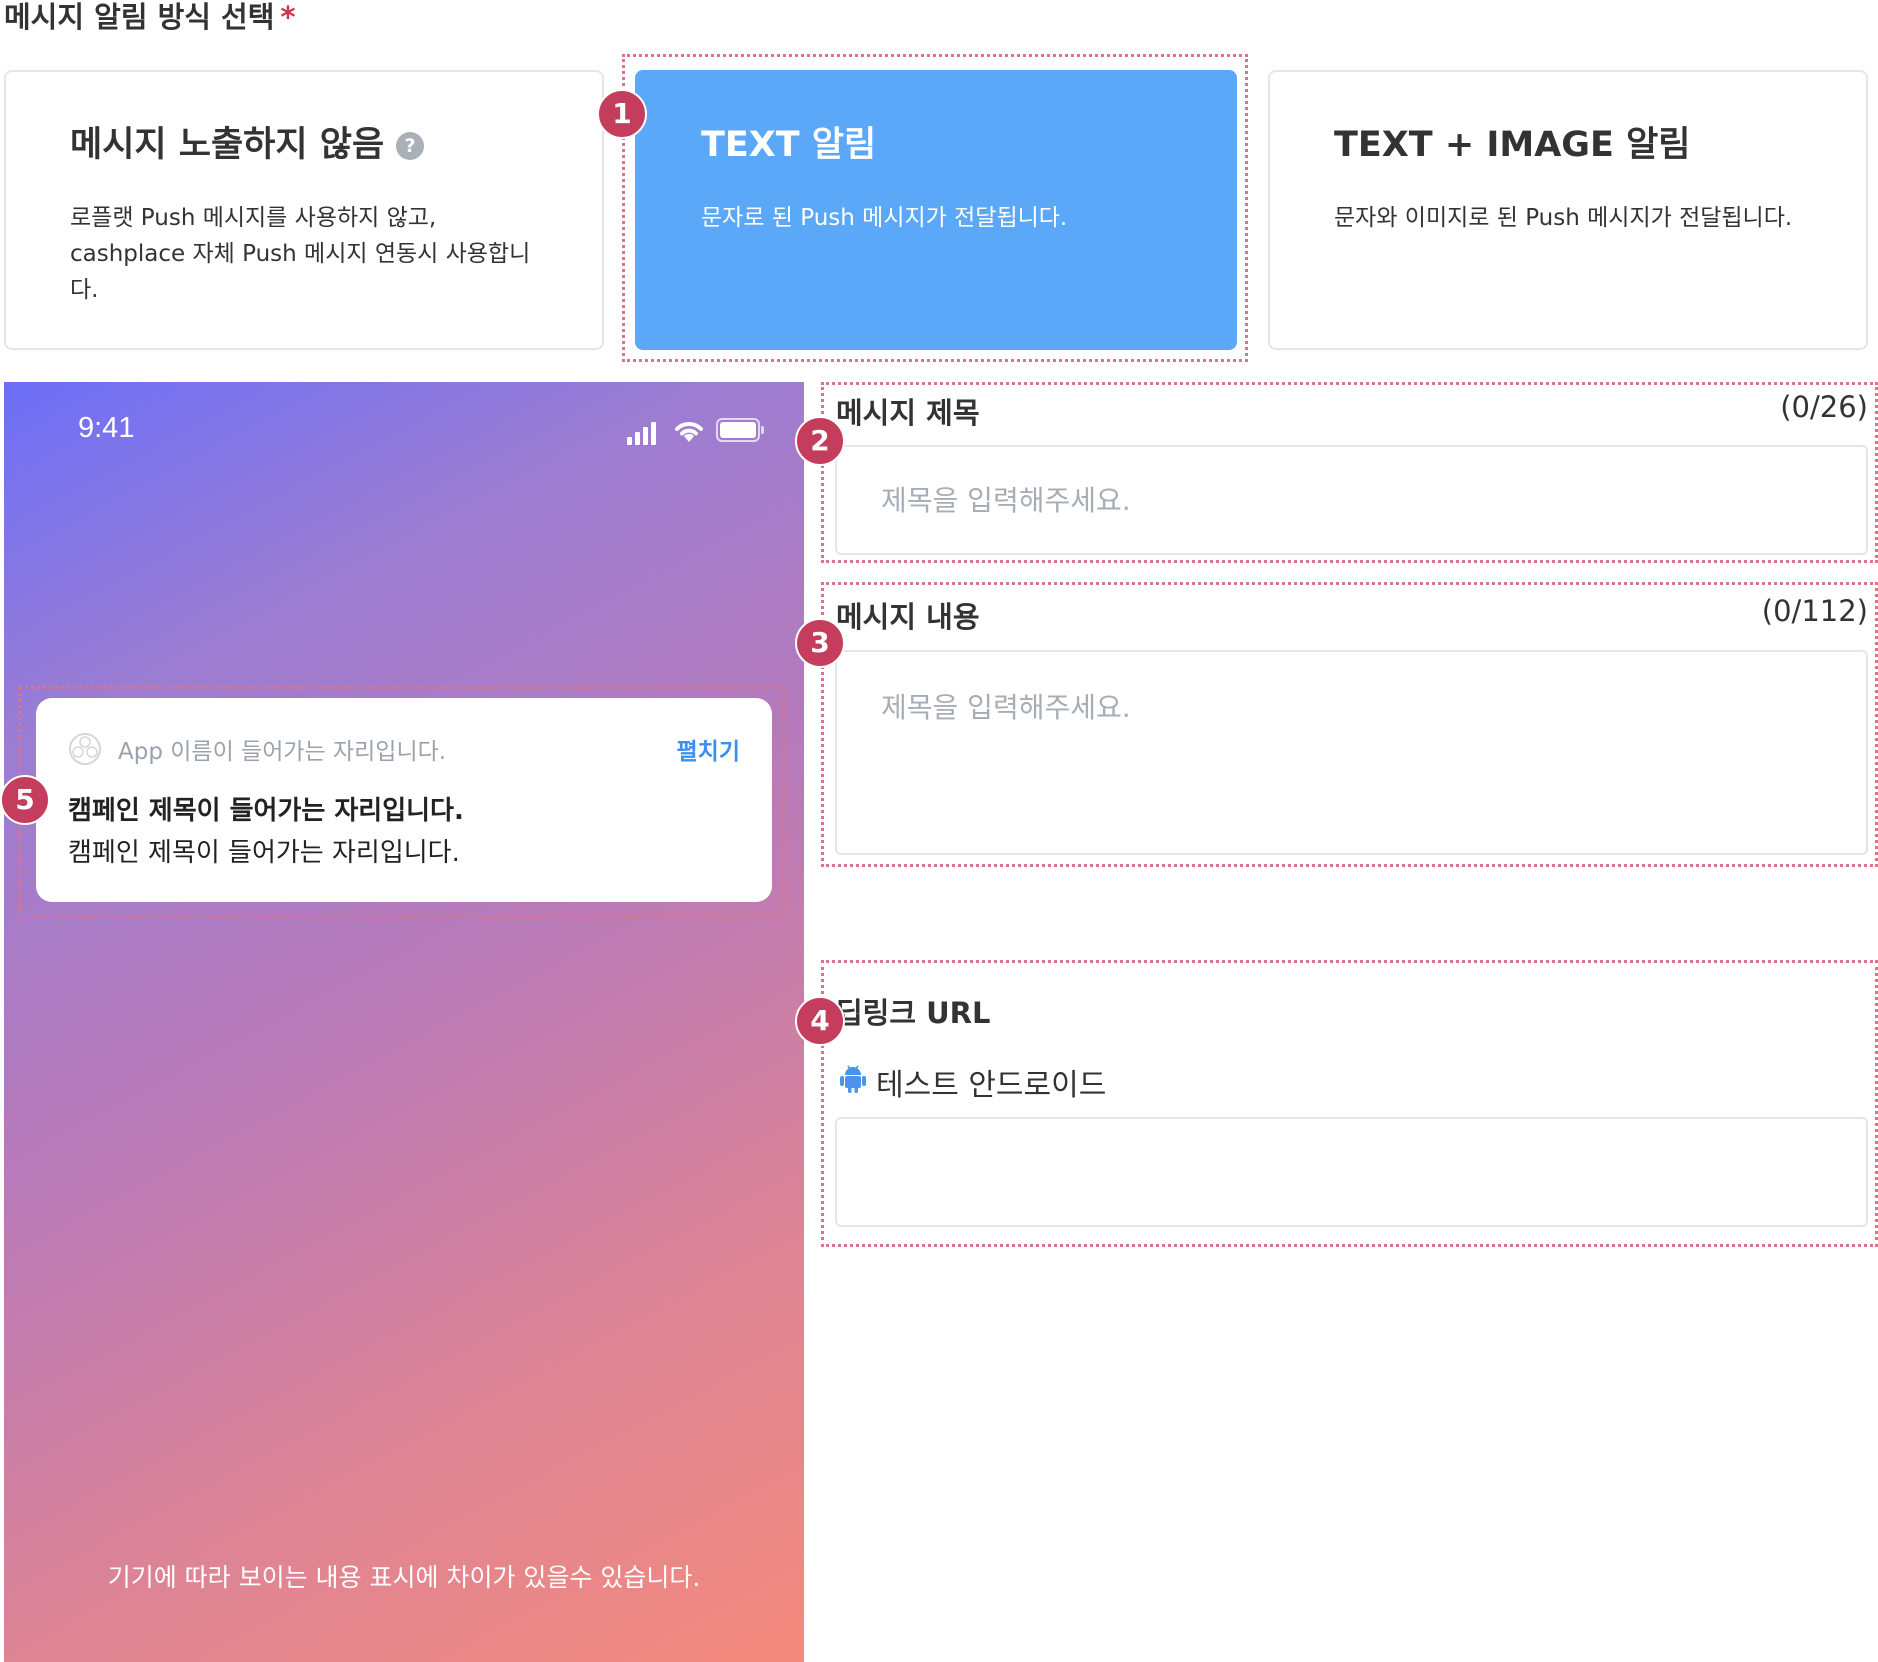 Image resolution: width=1878 pixels, height=1662 pixels. I want to click on option-title: TEXT + IMAGE 알림, so click(1512, 145).